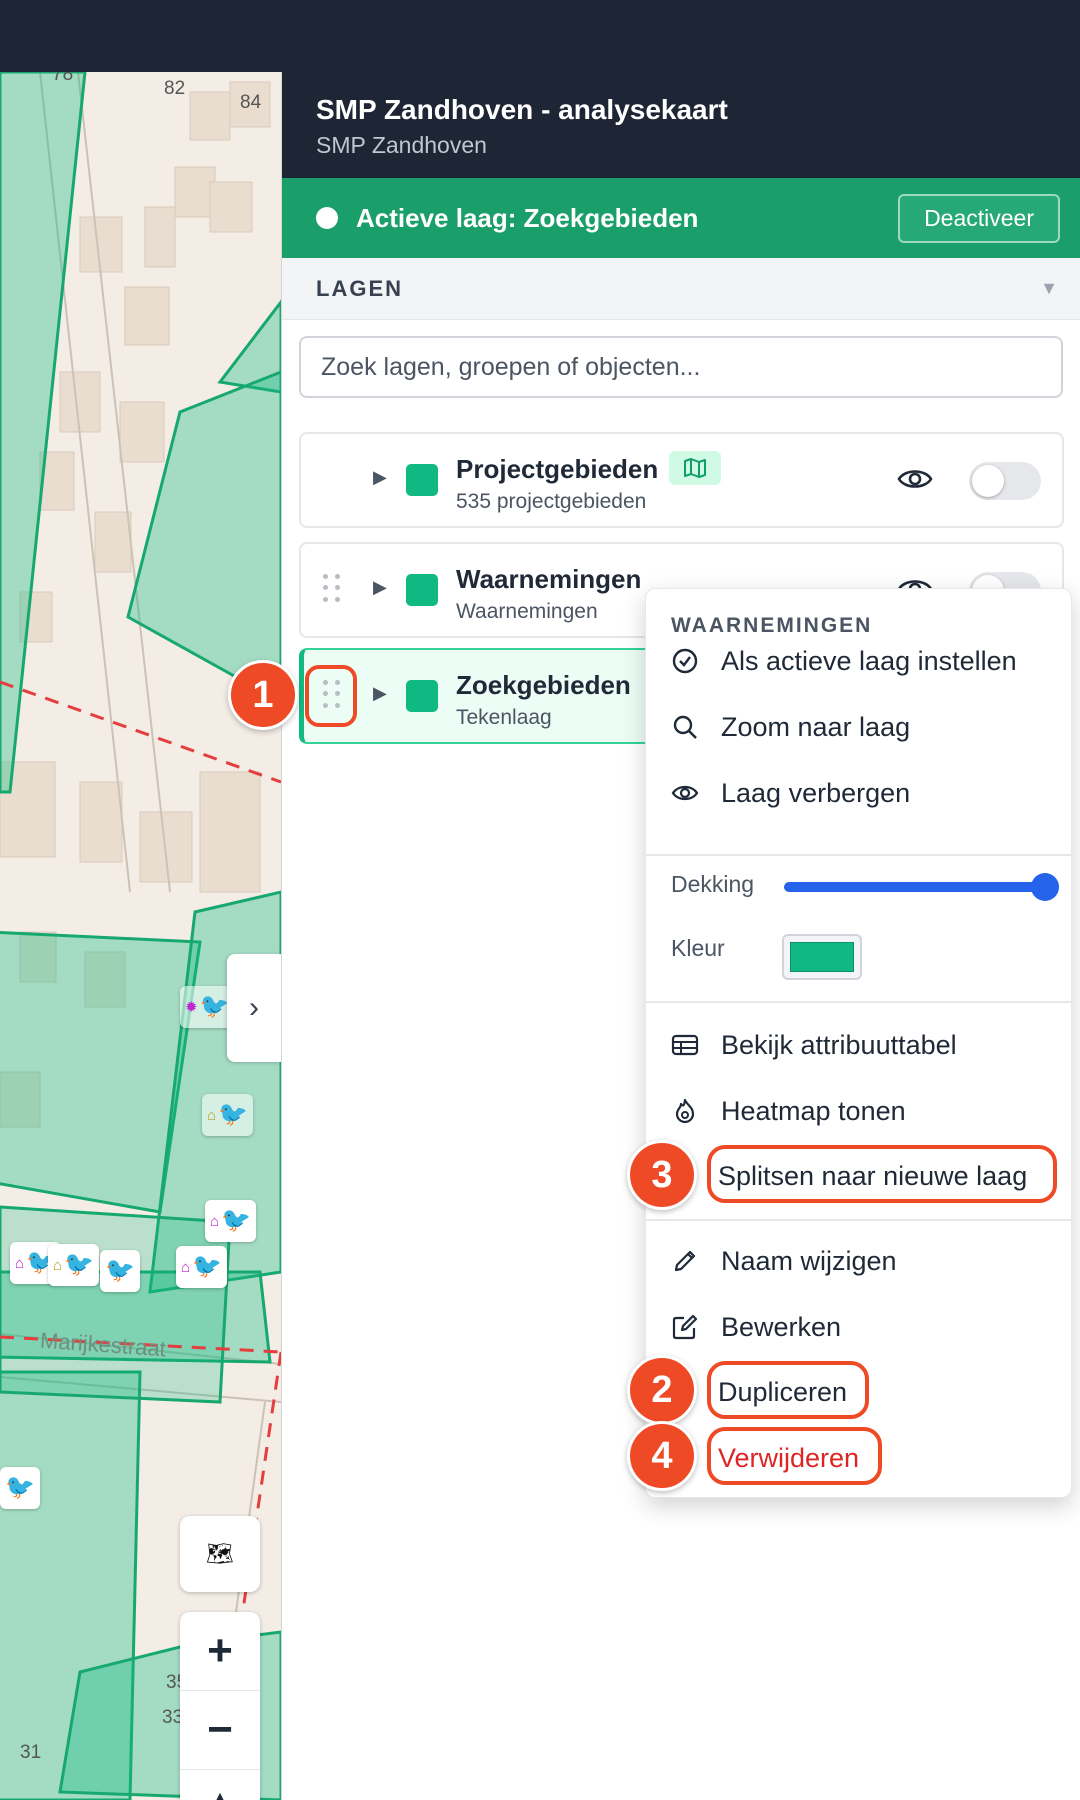 This screenshot has height=1800, width=1080. What do you see at coordinates (813, 1110) in the screenshot?
I see `menu-item-label: Heatmap tonen` at bounding box center [813, 1110].